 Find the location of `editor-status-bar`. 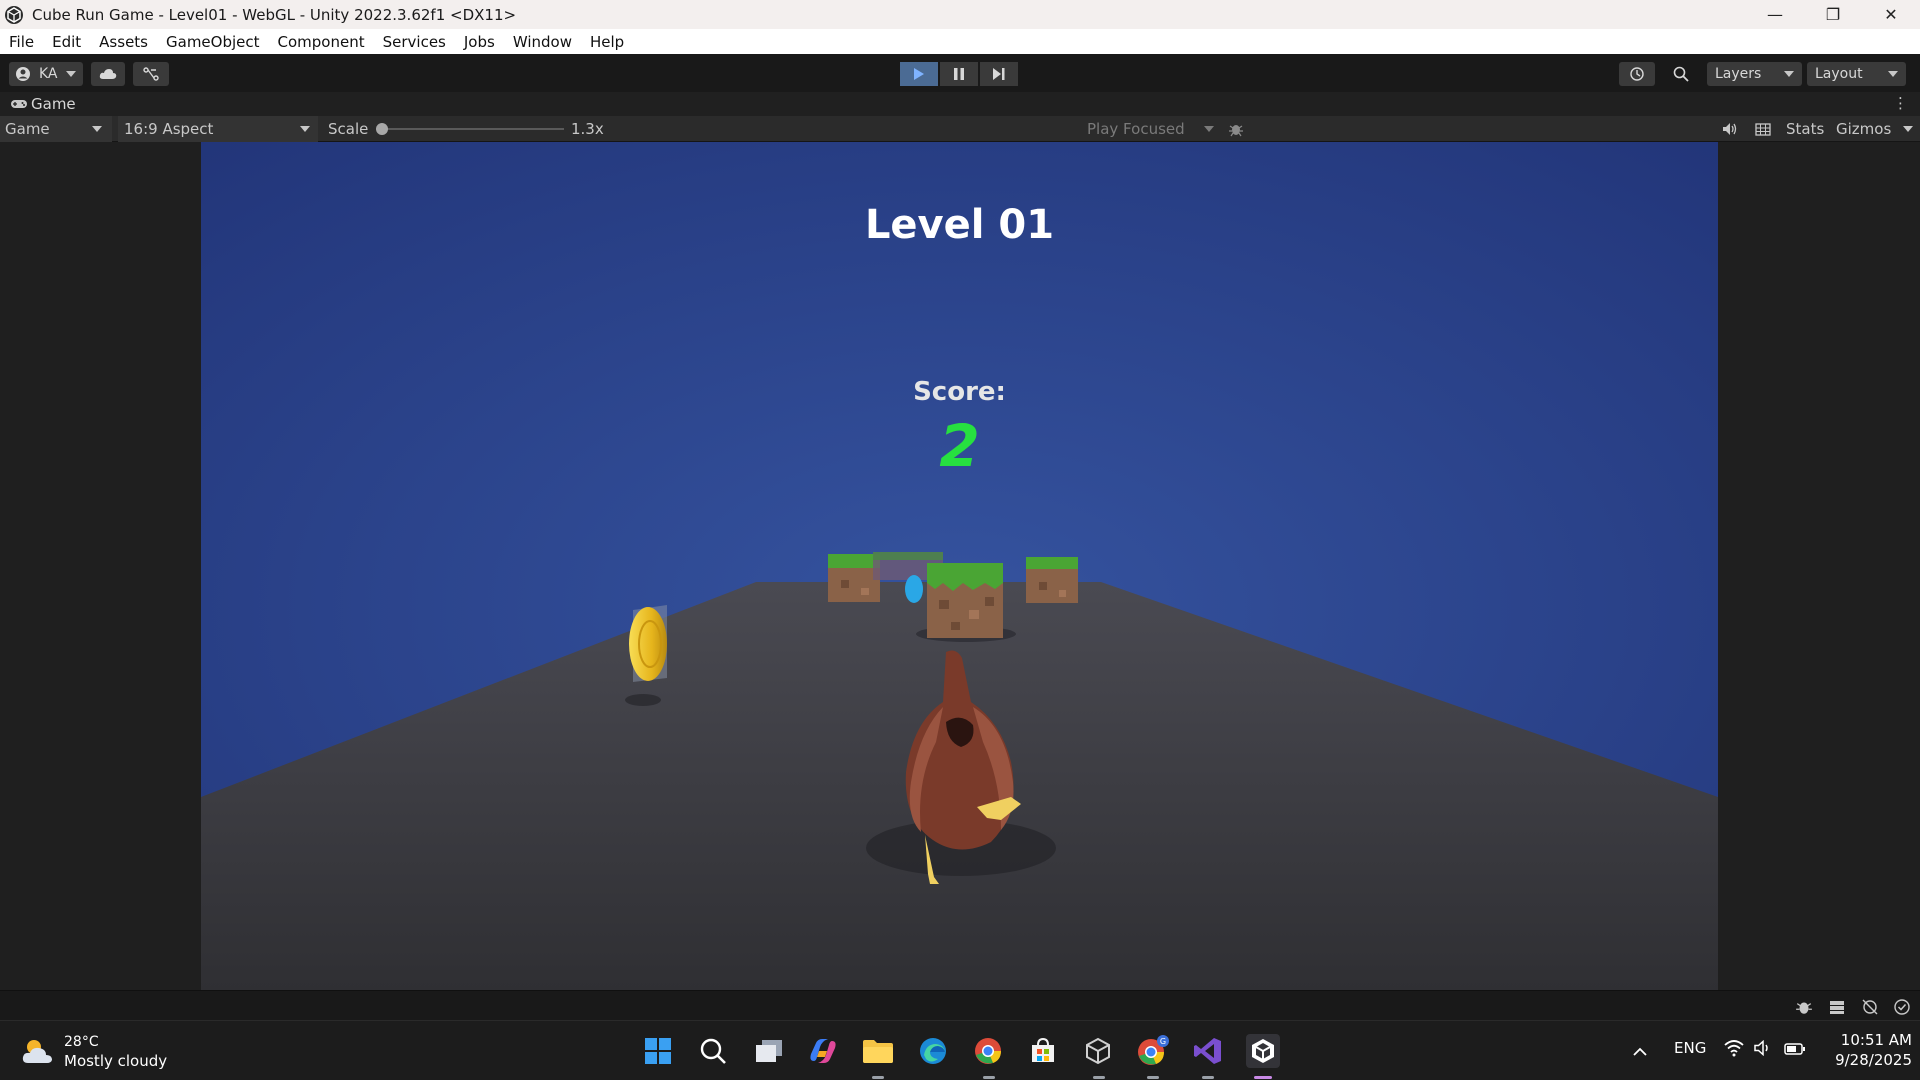

editor-status-bar is located at coordinates (960, 1005).